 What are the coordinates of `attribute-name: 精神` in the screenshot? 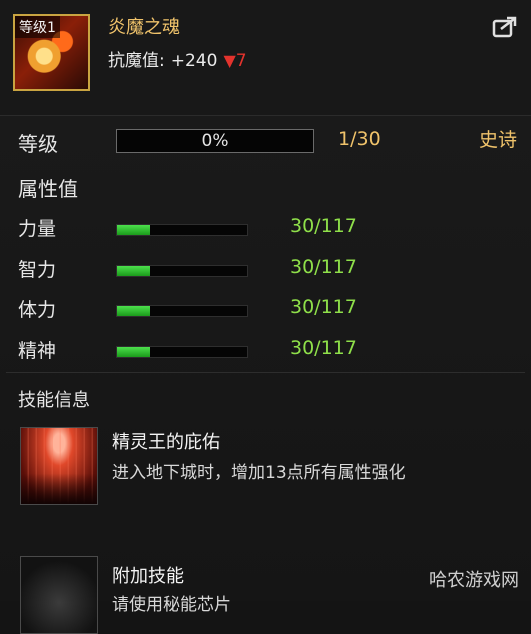 It's located at (37, 351).